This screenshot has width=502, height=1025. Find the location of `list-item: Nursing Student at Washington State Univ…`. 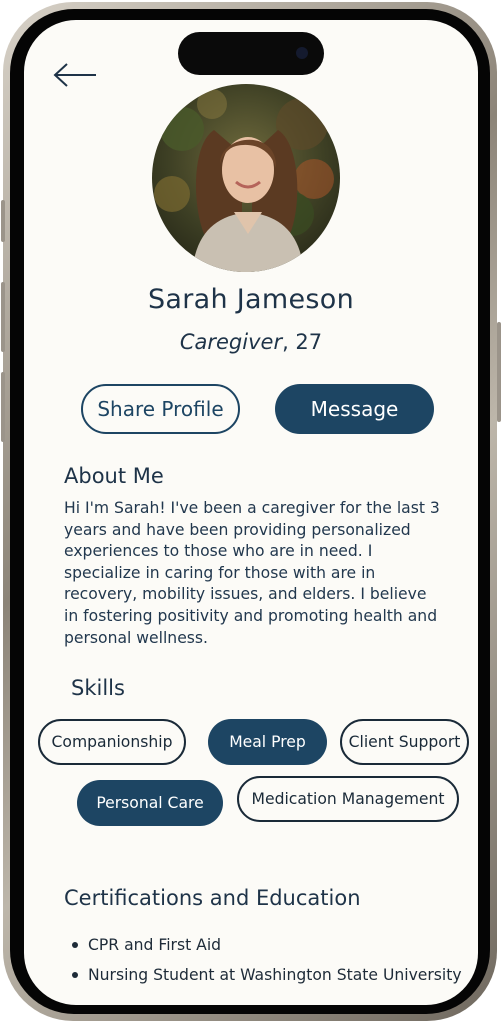

list-item: Nursing Student at Washington State Univ… is located at coordinates (264, 975).